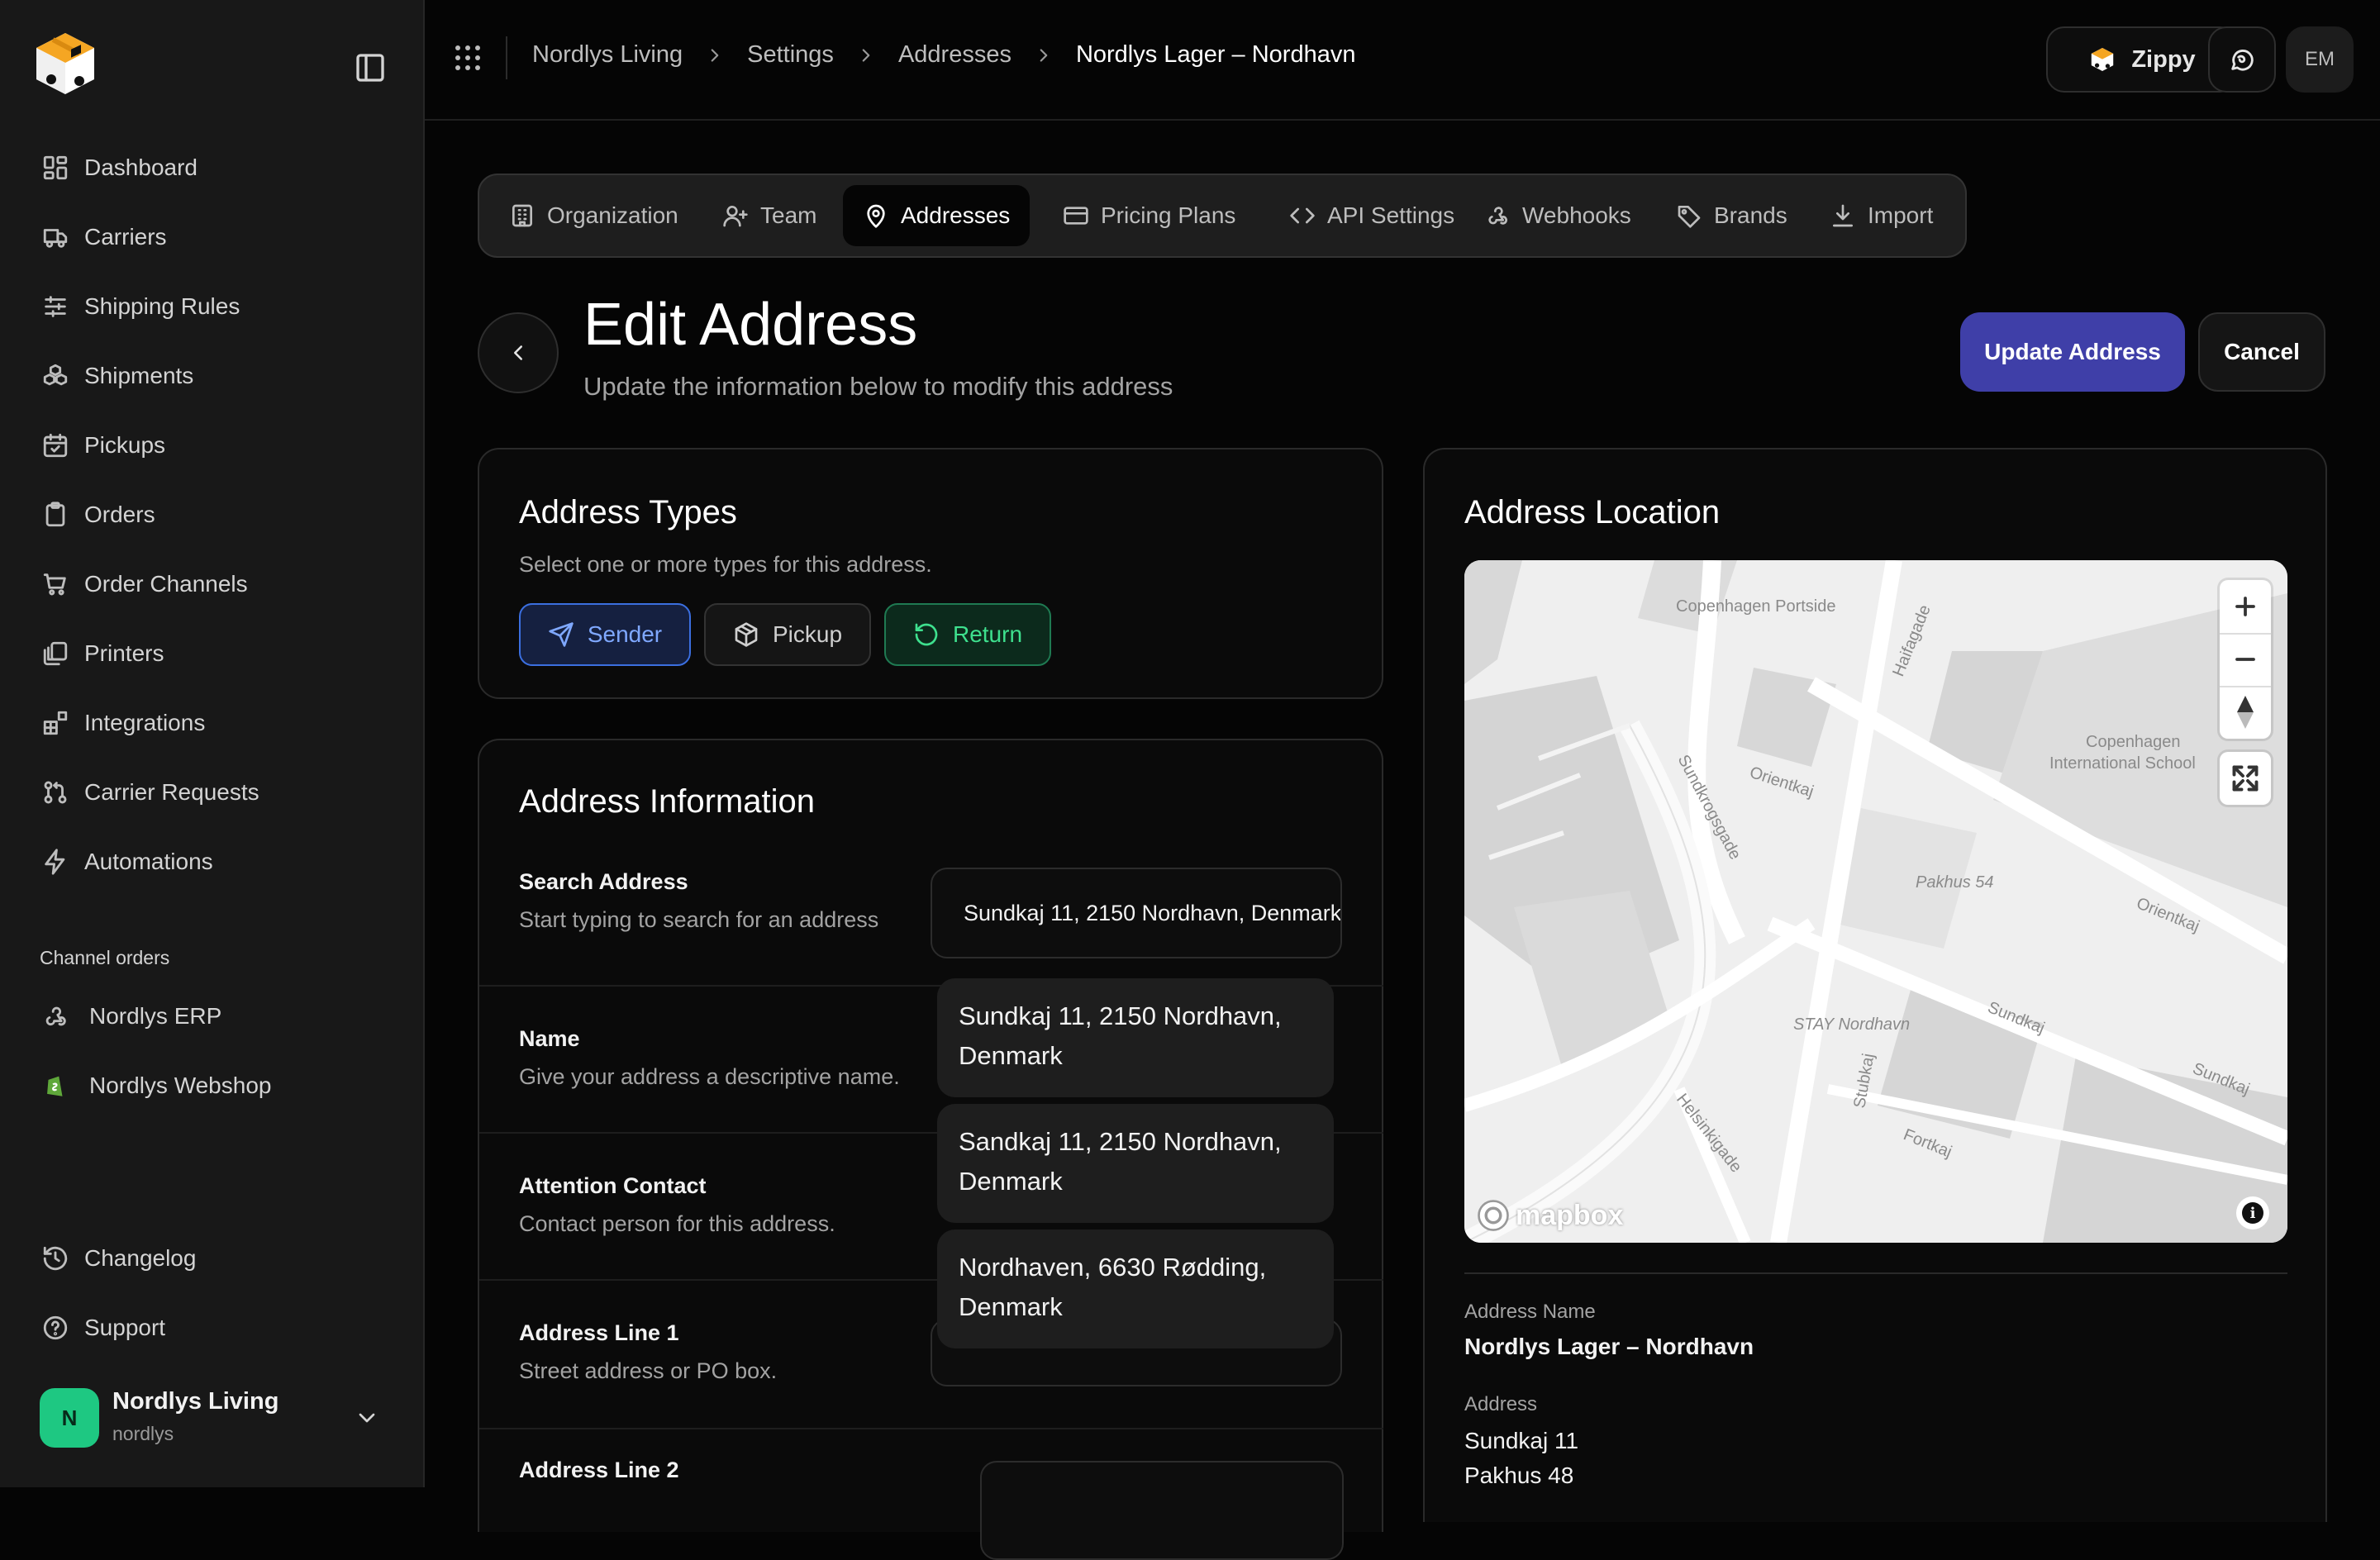 Image resolution: width=2380 pixels, height=1560 pixels. What do you see at coordinates (1557, 215) in the screenshot?
I see `tab-webhooks: Webhooks` at bounding box center [1557, 215].